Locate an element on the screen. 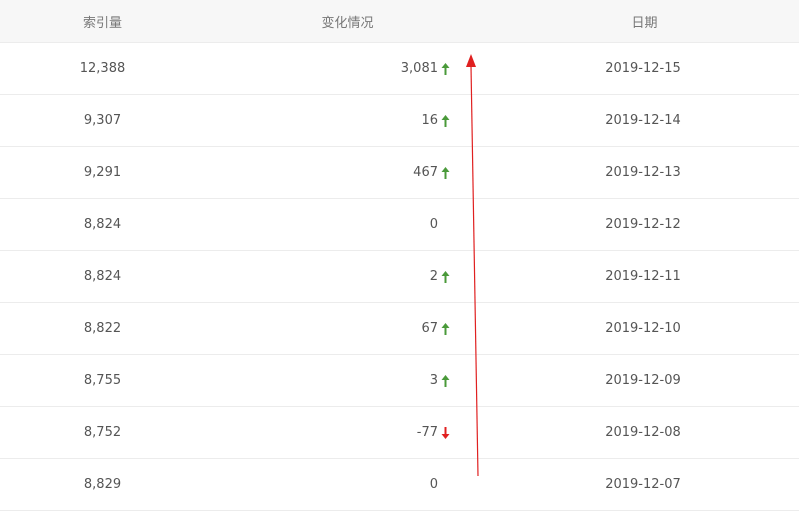 This screenshot has height=511, width=799. header-date: 日期 is located at coordinates (644, 23).